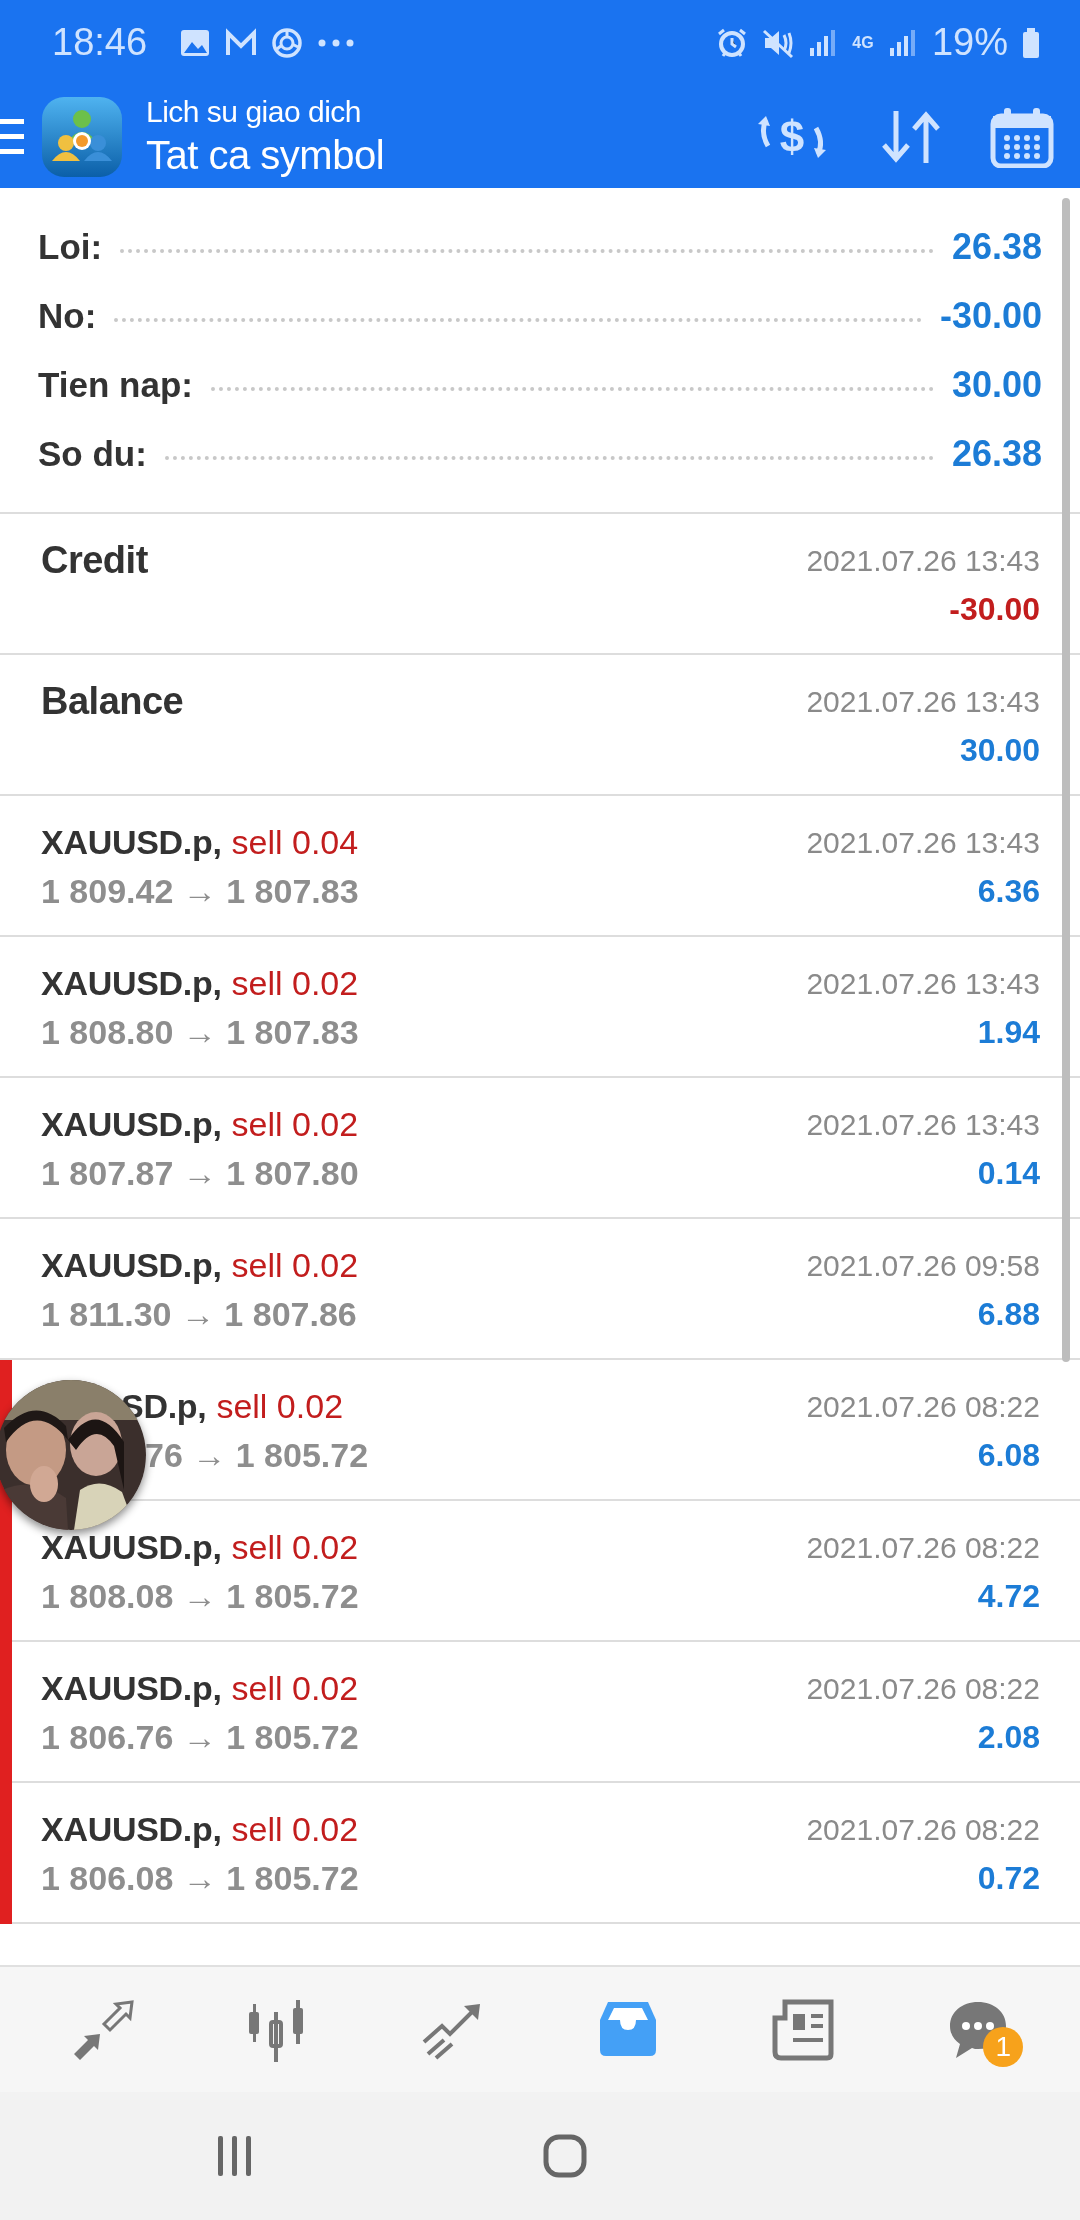 The height and width of the screenshot is (2220, 1080). Describe the element at coordinates (1008, 1737) in the screenshot. I see `profit-value: 2.08` at that location.